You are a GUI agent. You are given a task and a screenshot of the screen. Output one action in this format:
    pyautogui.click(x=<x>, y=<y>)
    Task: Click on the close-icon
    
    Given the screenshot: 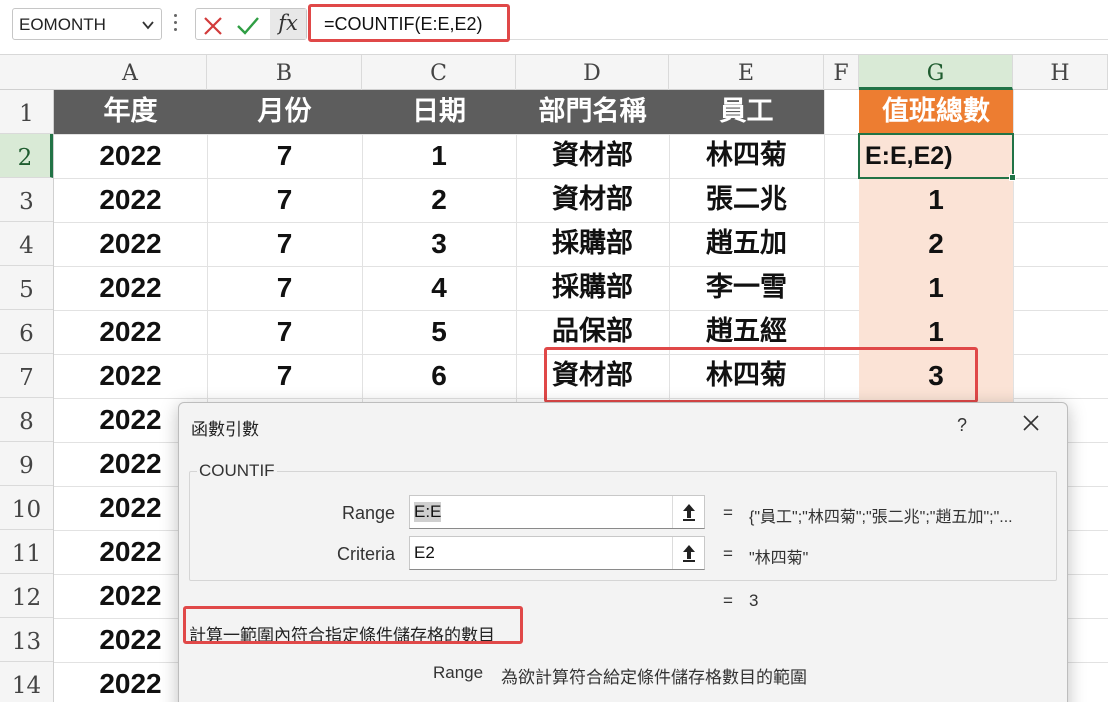 What is the action you would take?
    pyautogui.click(x=1031, y=425)
    